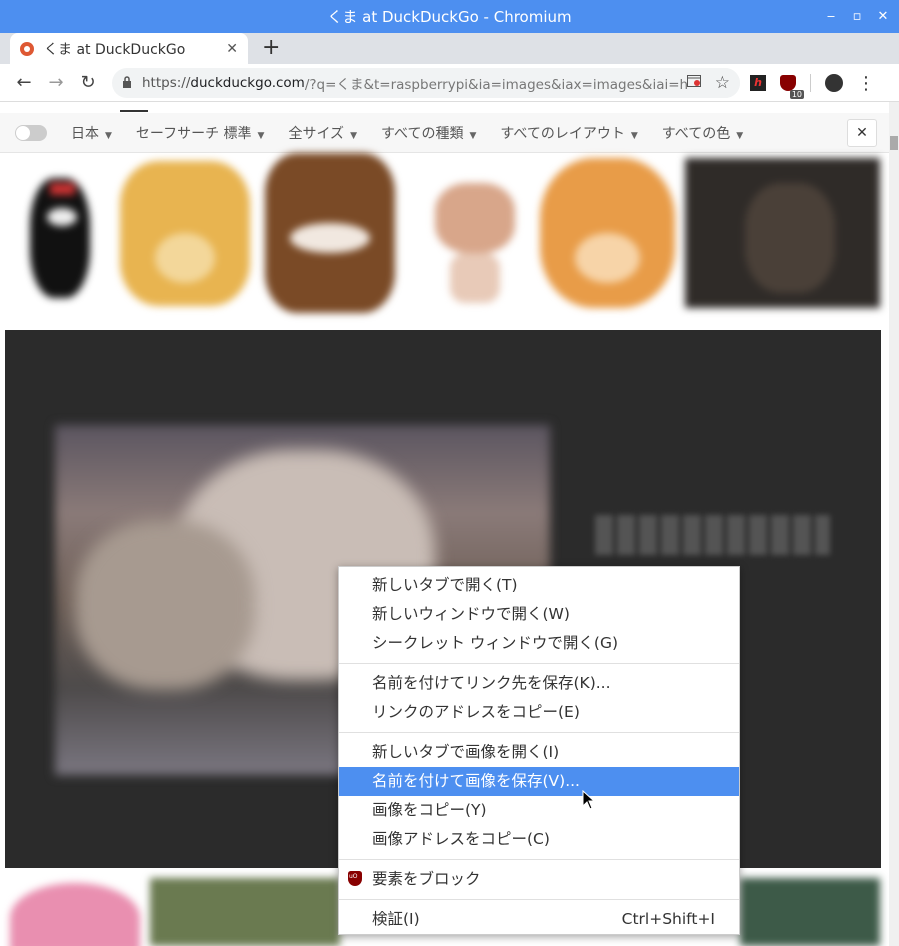  What do you see at coordinates (796, 94) in the screenshot?
I see `ublock-badge: 10` at bounding box center [796, 94].